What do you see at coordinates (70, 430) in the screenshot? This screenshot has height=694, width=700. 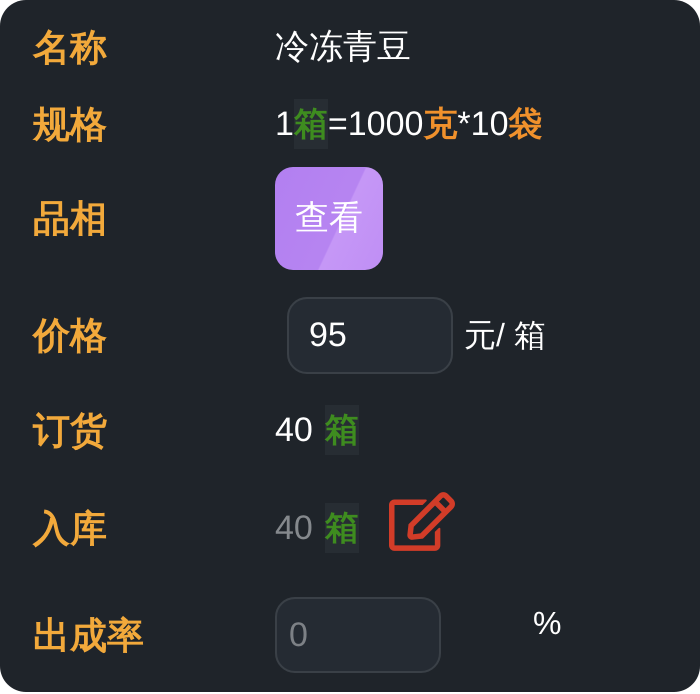 I see `field-label: 订货` at bounding box center [70, 430].